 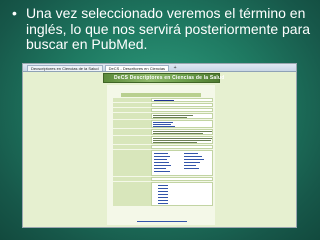 What do you see at coordinates (162, 221) in the screenshot?
I see `footer-links` at bounding box center [162, 221].